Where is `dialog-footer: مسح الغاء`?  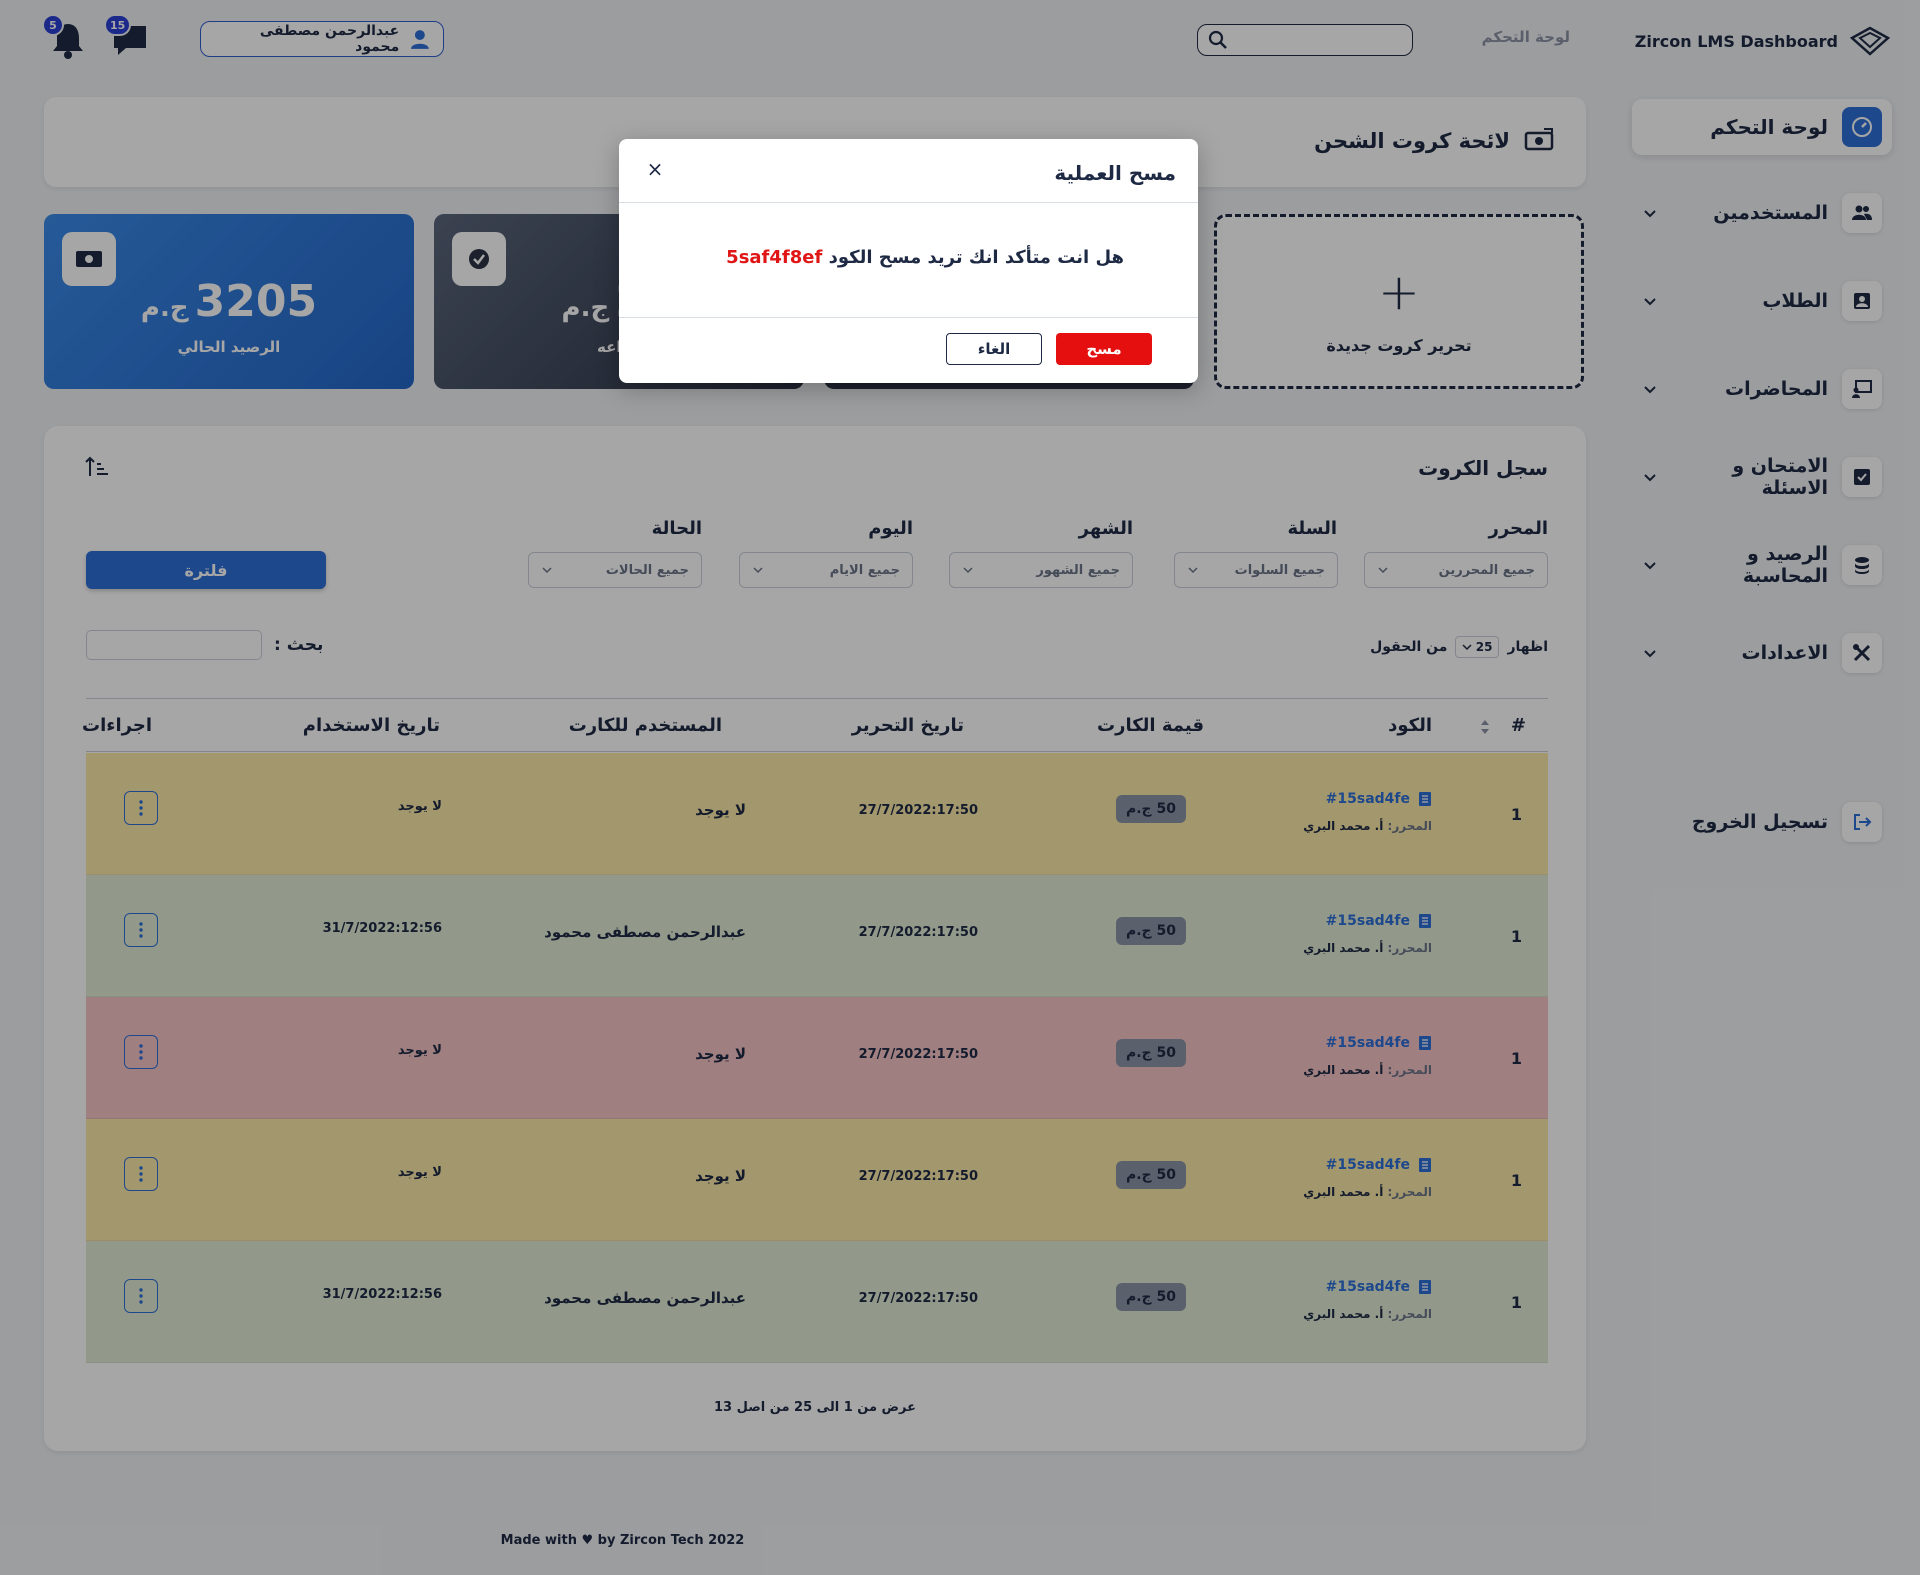
dialog-footer: مسح الغاء is located at coordinates (908, 350).